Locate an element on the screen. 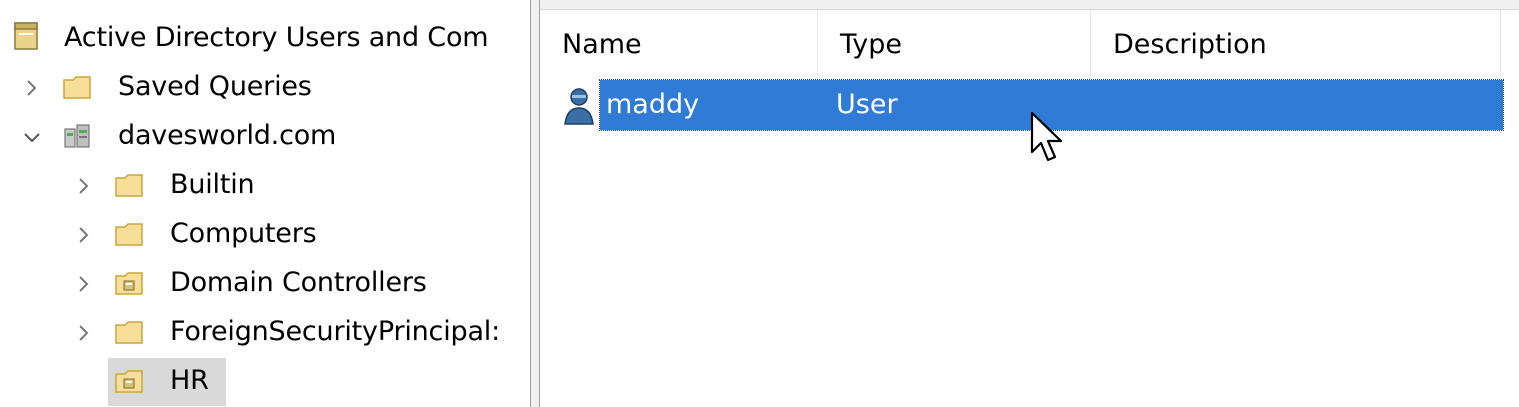 The image size is (1519, 407). domain-icon is located at coordinates (77, 136).